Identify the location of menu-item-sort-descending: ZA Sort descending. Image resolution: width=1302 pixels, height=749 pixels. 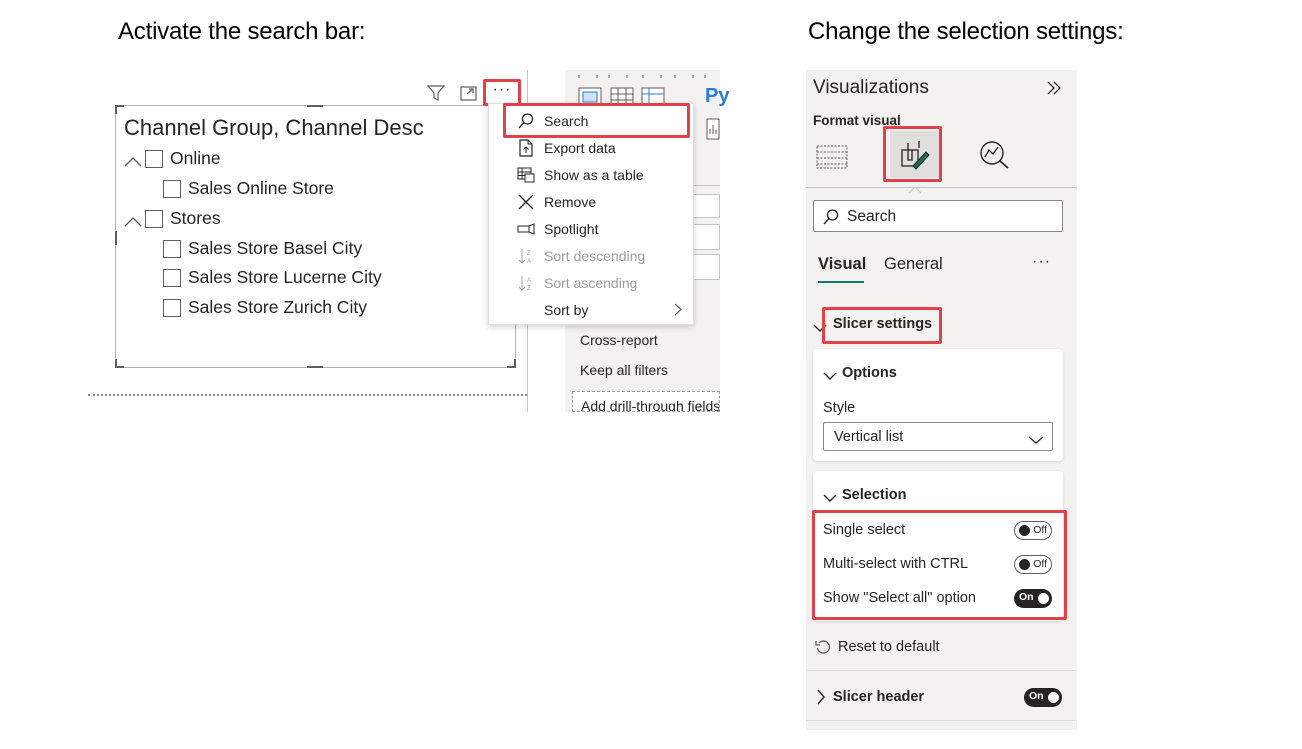
(591, 255).